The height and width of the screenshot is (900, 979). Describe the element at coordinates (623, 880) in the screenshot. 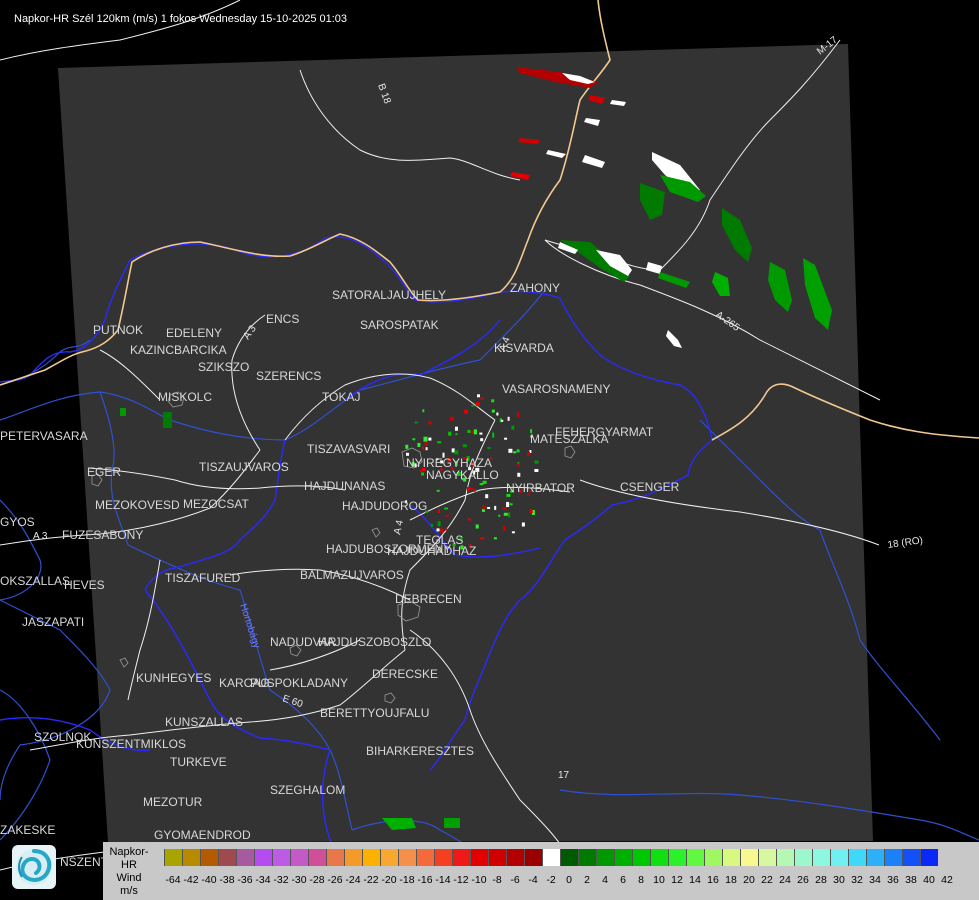

I see `legend-tick-label: 6` at that location.